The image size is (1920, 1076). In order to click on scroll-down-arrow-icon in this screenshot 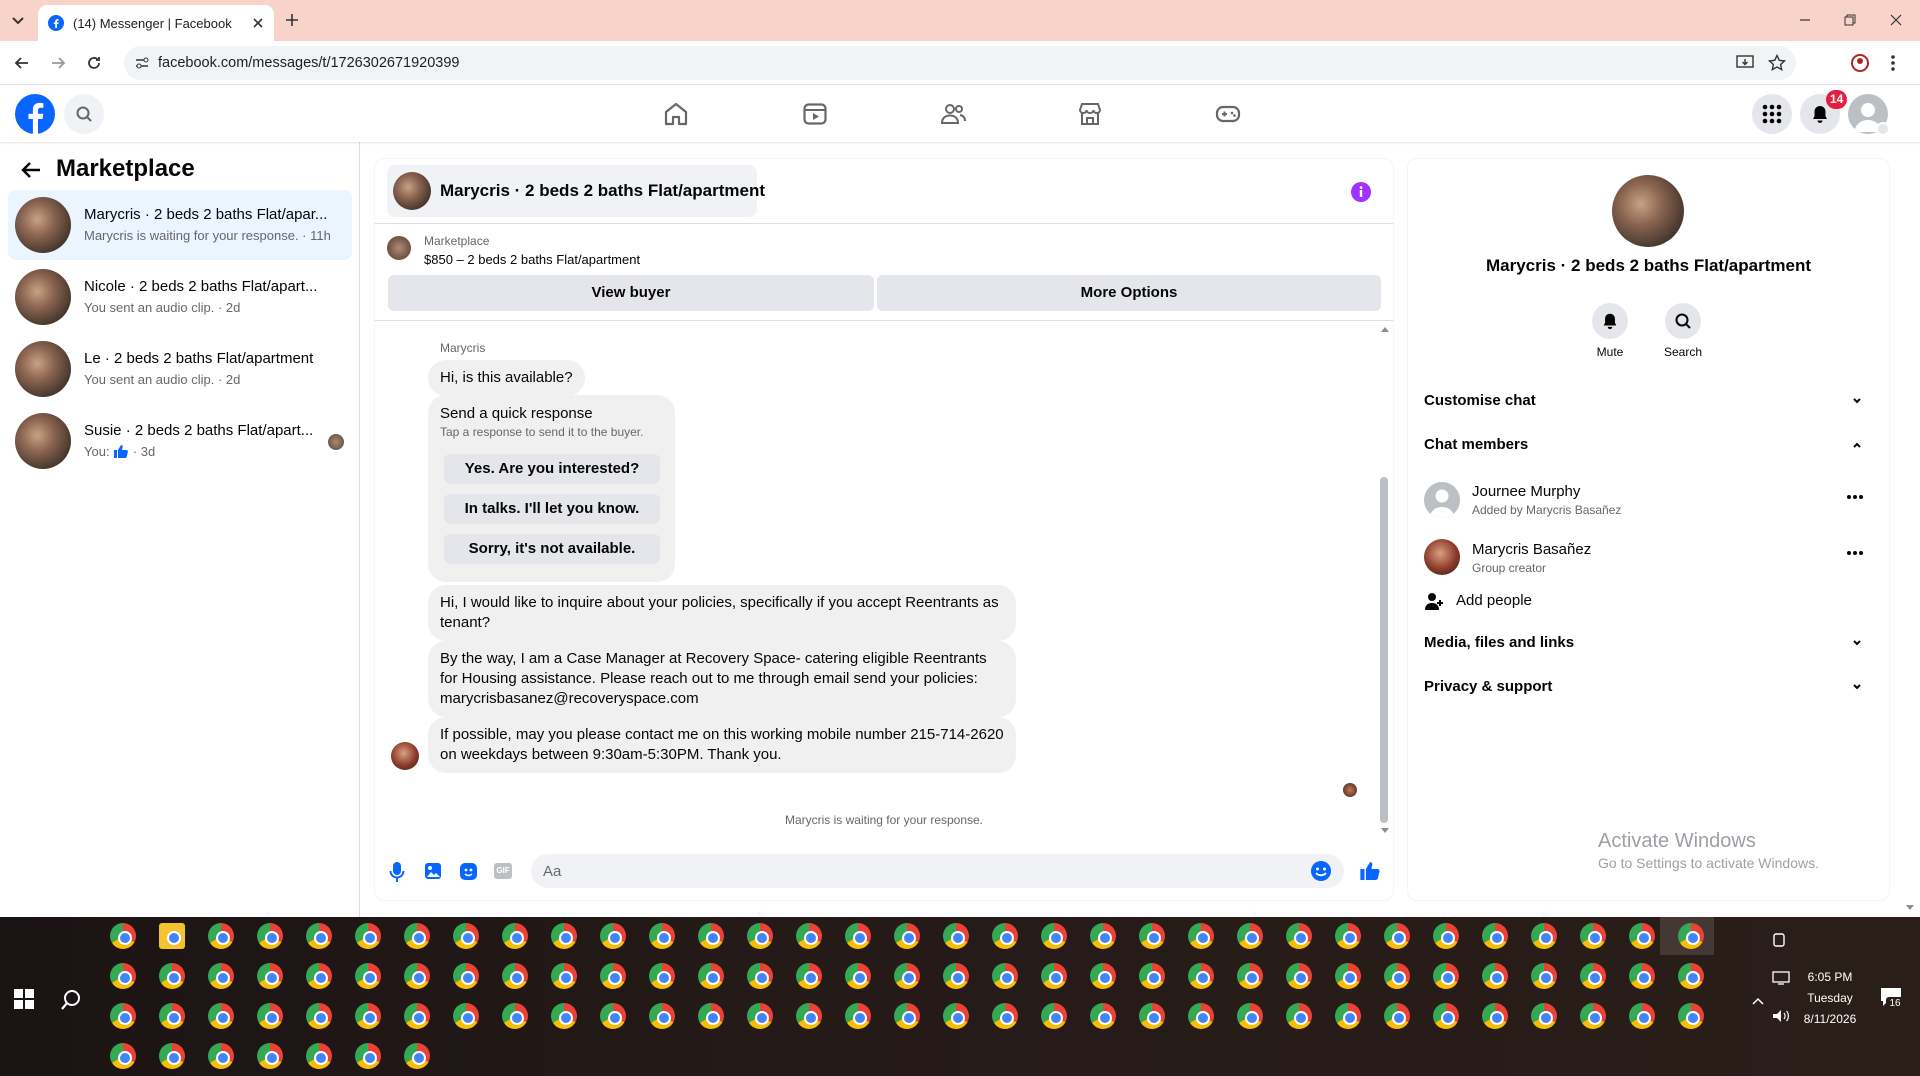, I will do `click(1385, 831)`.